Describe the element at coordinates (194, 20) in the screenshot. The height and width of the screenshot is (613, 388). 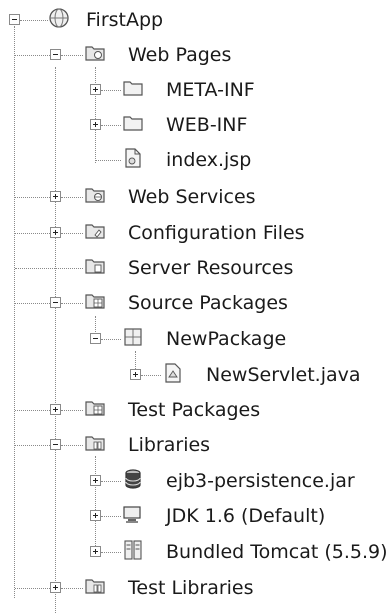
I see `tree-node-firstapp: FirstApp` at that location.